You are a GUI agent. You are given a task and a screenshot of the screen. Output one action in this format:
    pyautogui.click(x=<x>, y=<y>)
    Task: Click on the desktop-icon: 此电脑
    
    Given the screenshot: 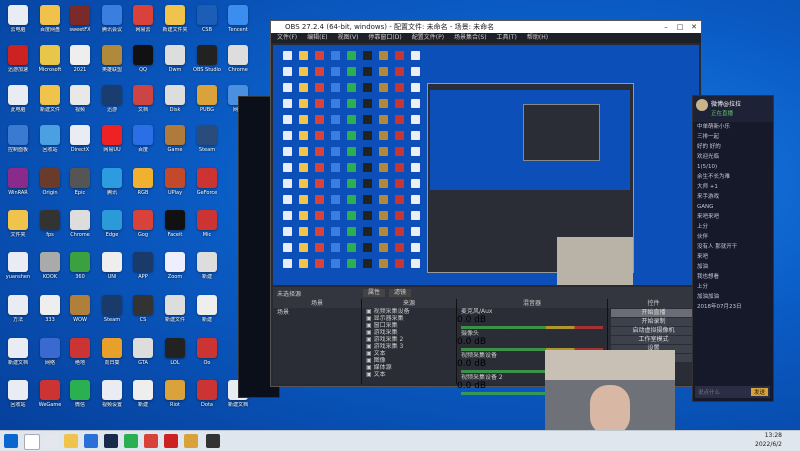 What is the action you would take?
    pyautogui.click(x=18, y=99)
    